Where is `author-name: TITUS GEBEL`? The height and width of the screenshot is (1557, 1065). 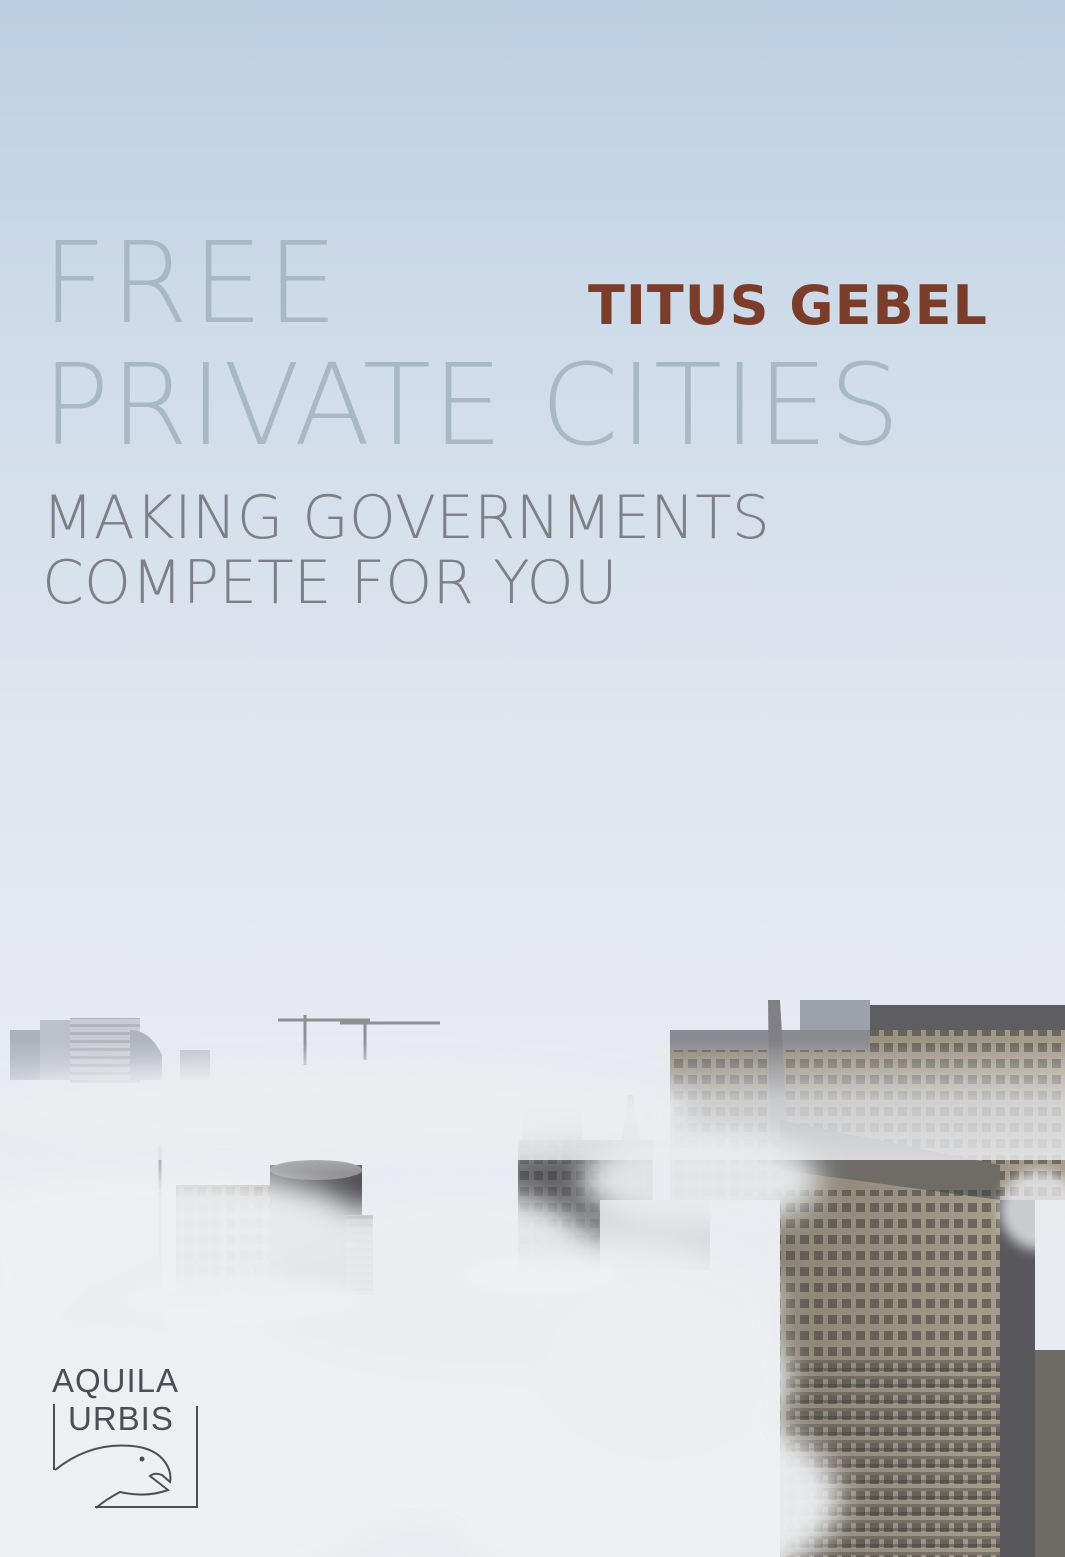
author-name: TITUS GEBEL is located at coordinates (788, 305).